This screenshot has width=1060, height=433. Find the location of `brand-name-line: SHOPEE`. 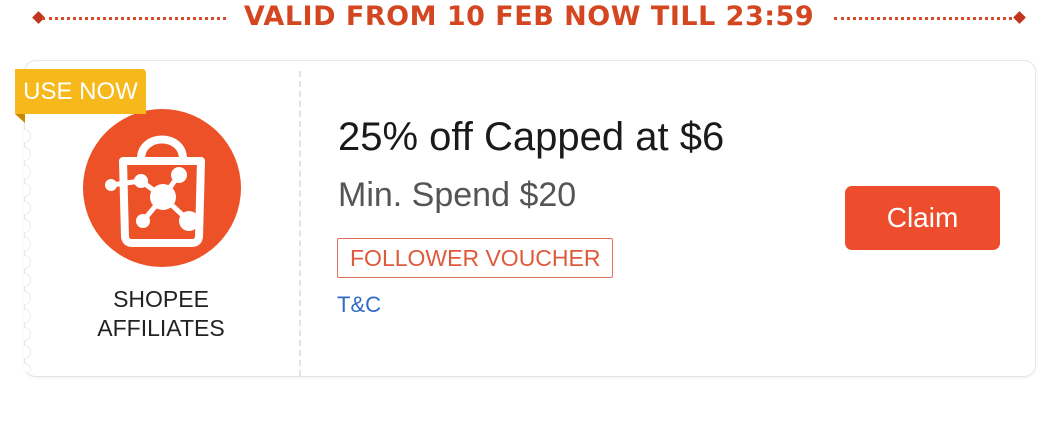

brand-name-line: SHOPEE is located at coordinates (161, 299).